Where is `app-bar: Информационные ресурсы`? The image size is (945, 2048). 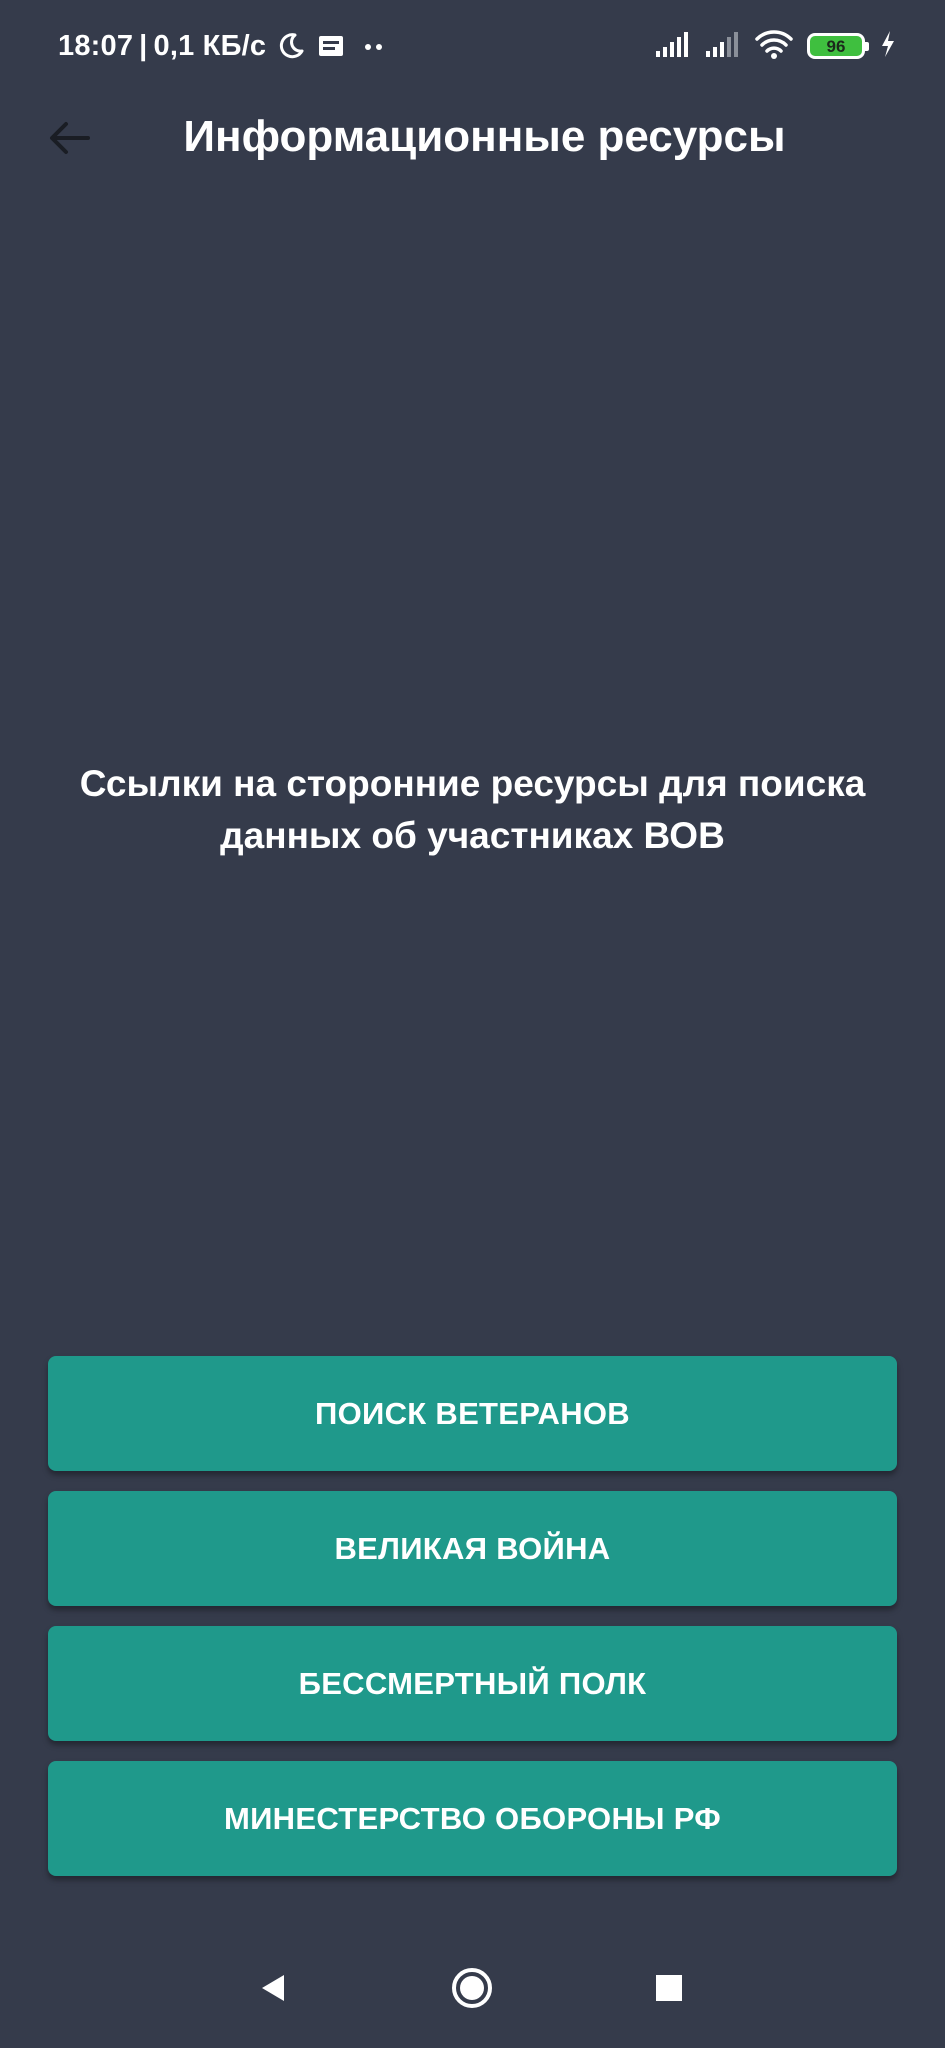 app-bar: Информационные ресурсы is located at coordinates (472, 142).